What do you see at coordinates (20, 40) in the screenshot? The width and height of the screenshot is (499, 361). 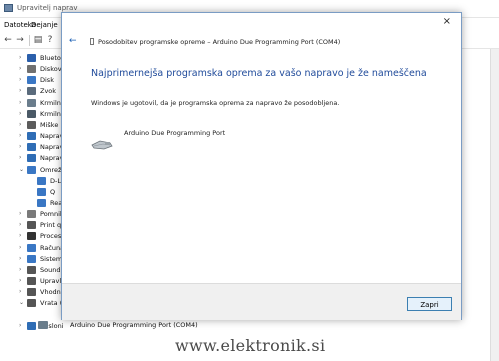 I see `forward-arrow-icon: →` at bounding box center [20, 40].